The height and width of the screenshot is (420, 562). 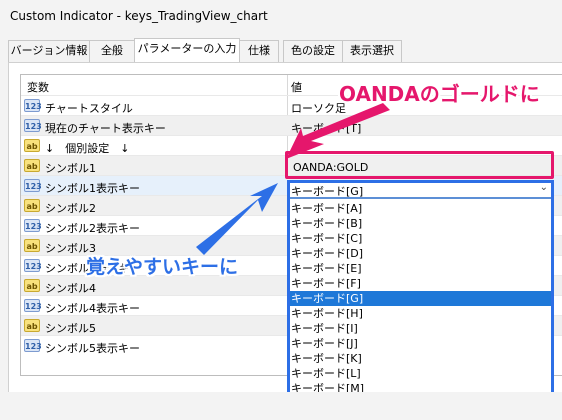 I want to click on annotation-pink-text: OANDAのゴールドに, so click(x=439, y=94).